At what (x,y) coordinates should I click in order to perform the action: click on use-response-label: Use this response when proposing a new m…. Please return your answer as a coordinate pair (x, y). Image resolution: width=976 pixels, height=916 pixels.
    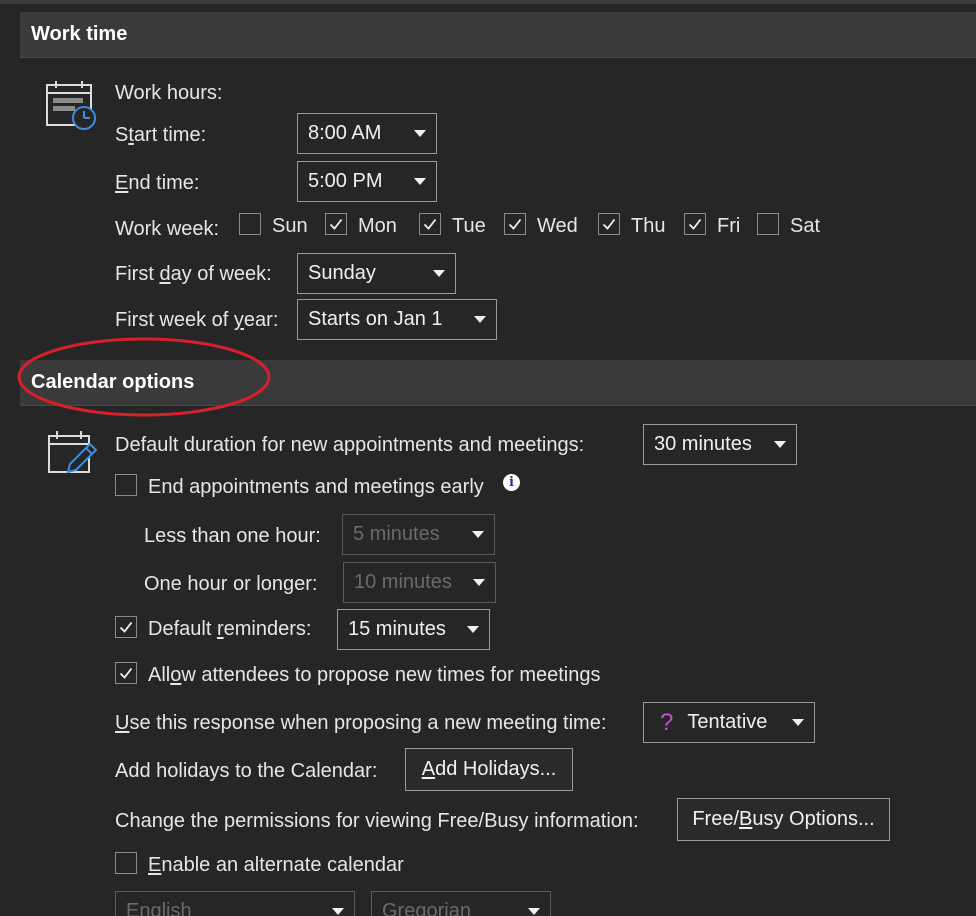
    Looking at the image, I should click on (361, 723).